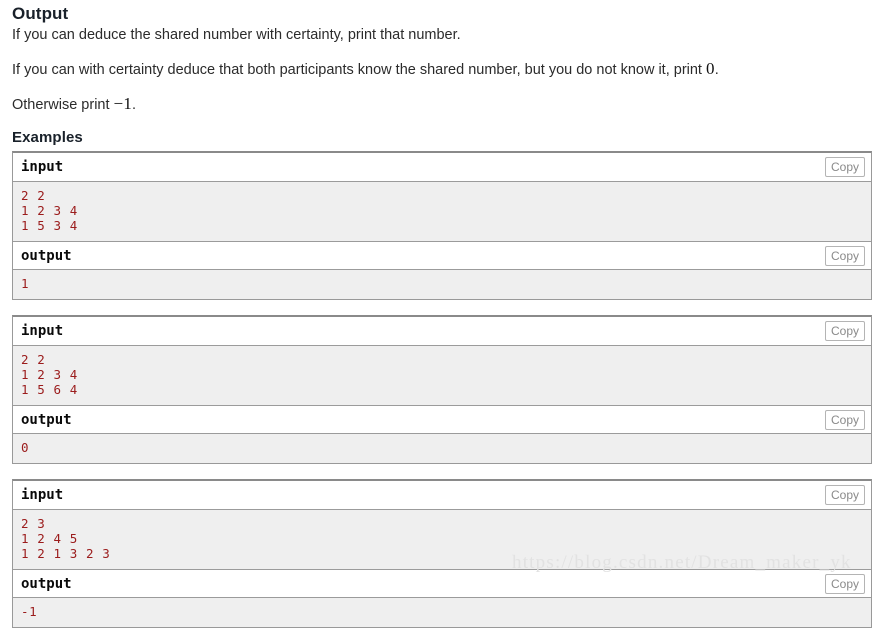 The height and width of the screenshot is (628, 884). What do you see at coordinates (49, 210) in the screenshot?
I see `input-data-text: 2 2 1 2 3 4 1 5 3 4` at bounding box center [49, 210].